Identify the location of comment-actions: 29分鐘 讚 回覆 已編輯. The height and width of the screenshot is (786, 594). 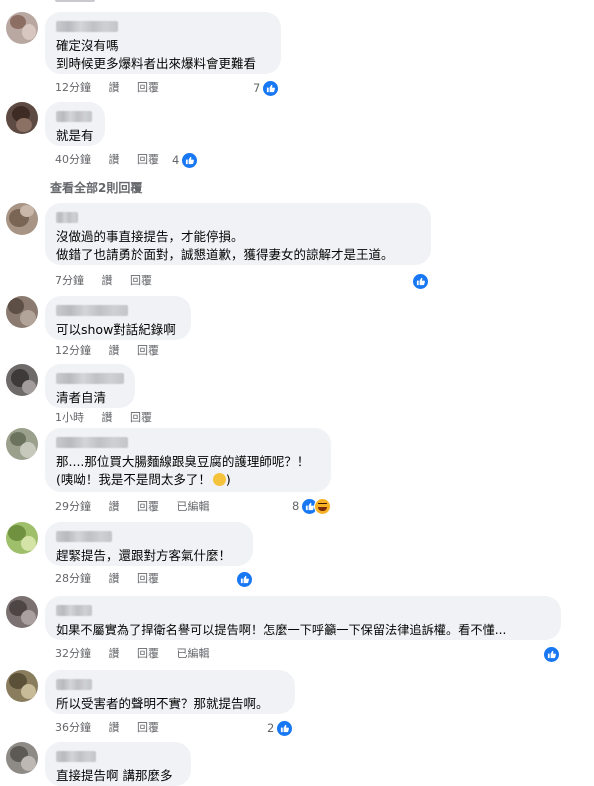
(139, 507).